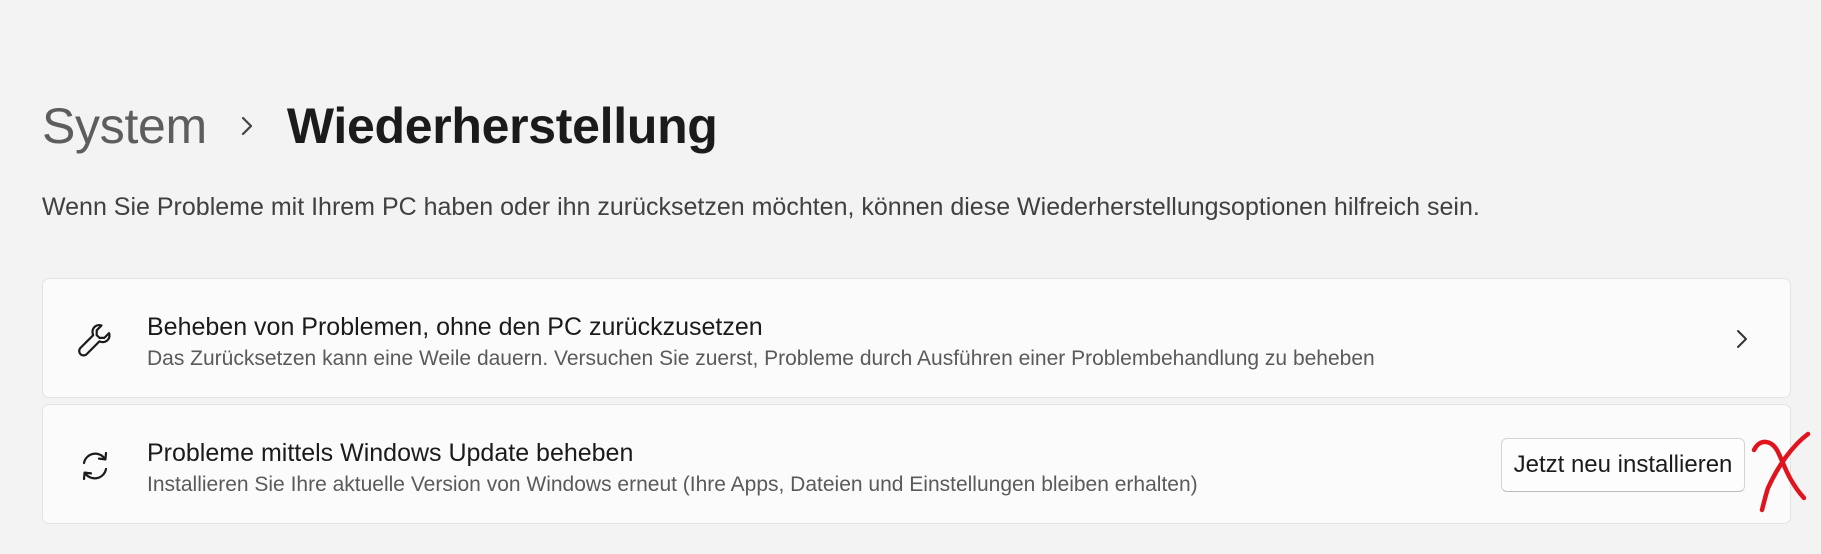 This screenshot has height=554, width=1821. What do you see at coordinates (1623, 465) in the screenshot?
I see `reinstall-now-button: Jetzt neu installieren` at bounding box center [1623, 465].